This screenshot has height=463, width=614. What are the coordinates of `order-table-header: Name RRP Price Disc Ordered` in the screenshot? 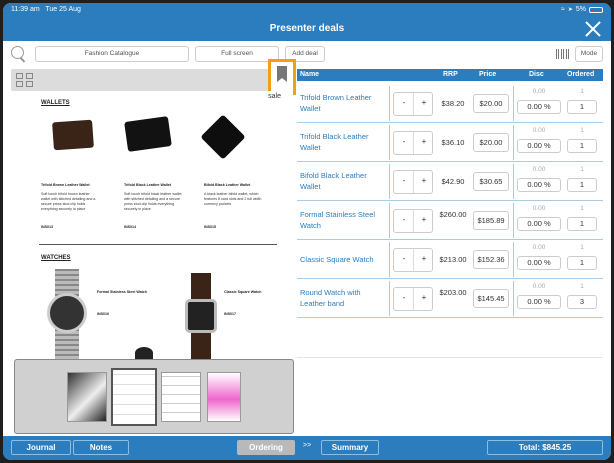 It's located at (450, 75).